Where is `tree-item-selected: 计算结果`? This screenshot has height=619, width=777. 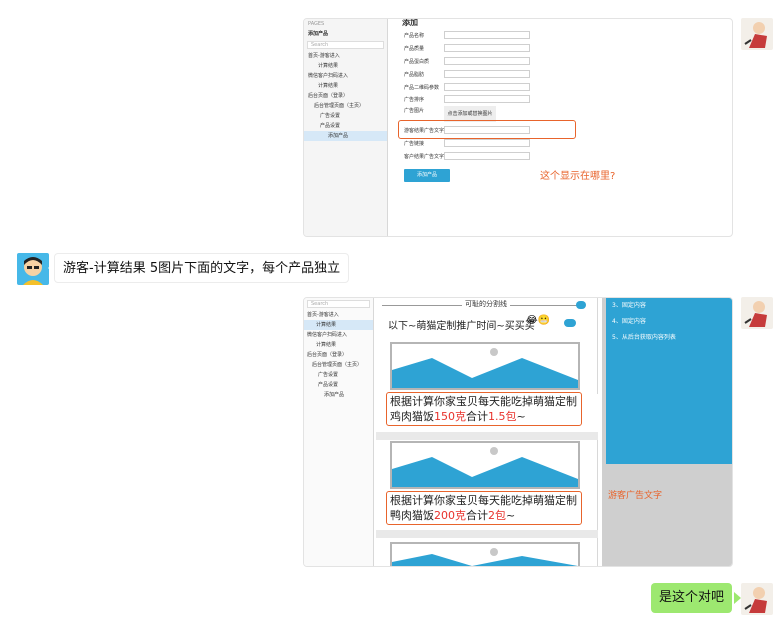
tree-item-selected: 计算结果 is located at coordinates (338, 325).